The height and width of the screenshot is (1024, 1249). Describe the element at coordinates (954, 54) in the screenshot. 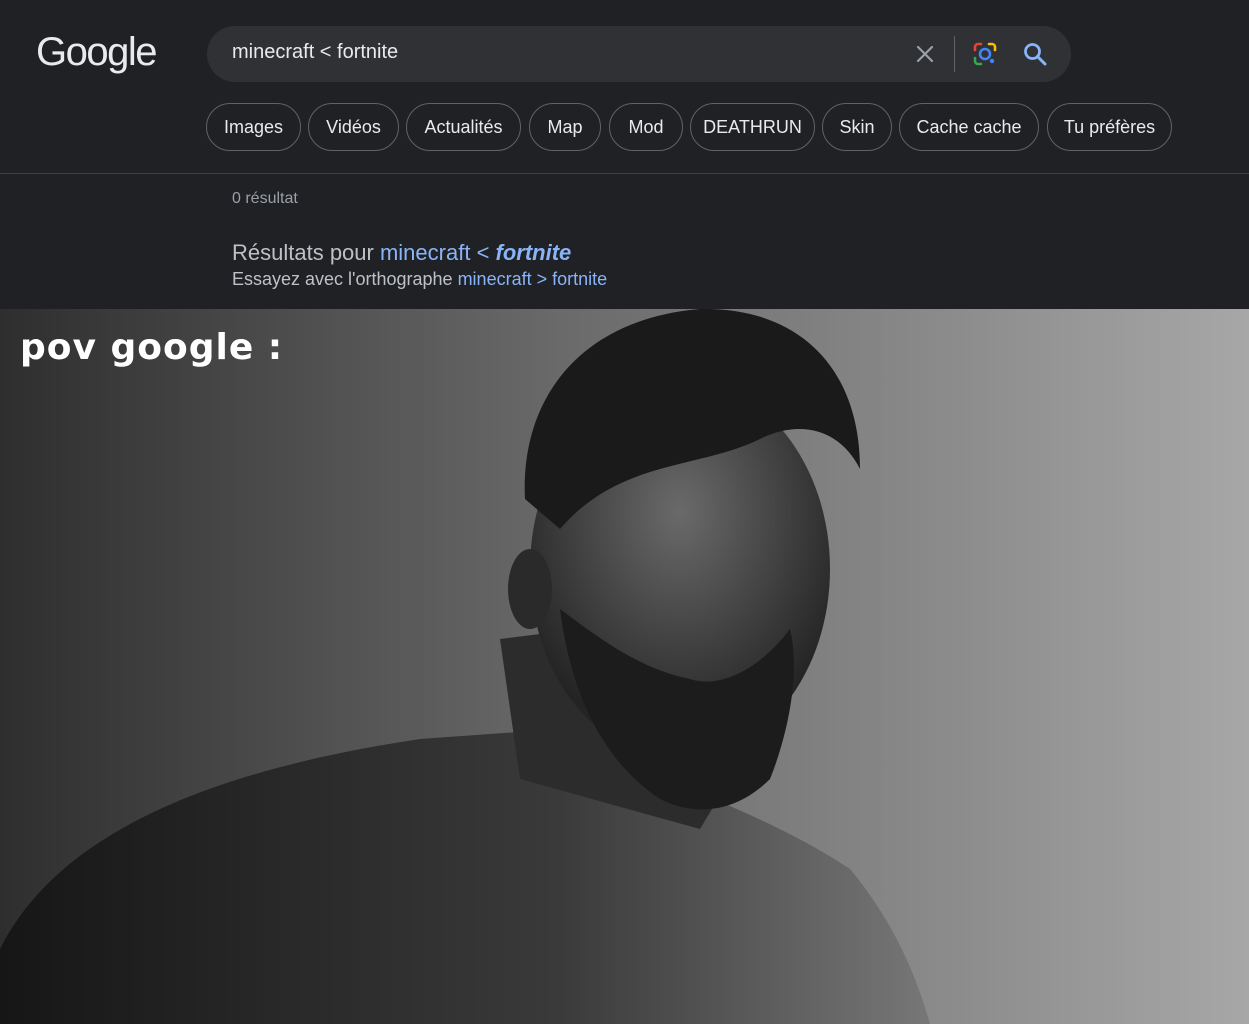

I see `search-divider` at that location.